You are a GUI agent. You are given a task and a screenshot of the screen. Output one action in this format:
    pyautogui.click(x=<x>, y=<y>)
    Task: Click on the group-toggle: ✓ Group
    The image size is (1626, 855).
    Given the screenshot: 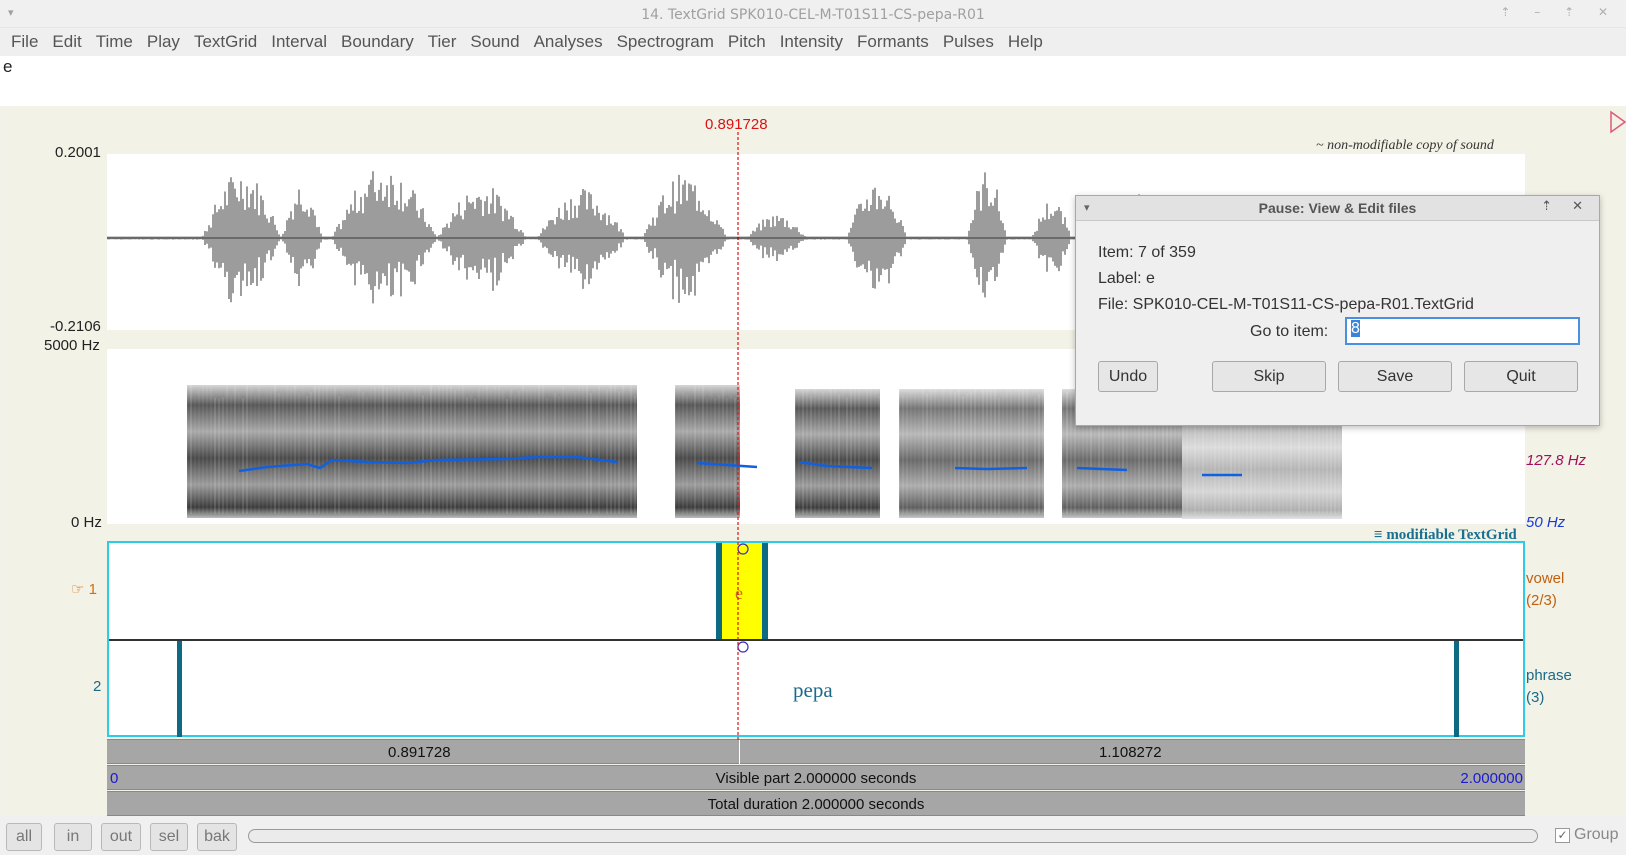 What is the action you would take?
    pyautogui.click(x=1586, y=835)
    